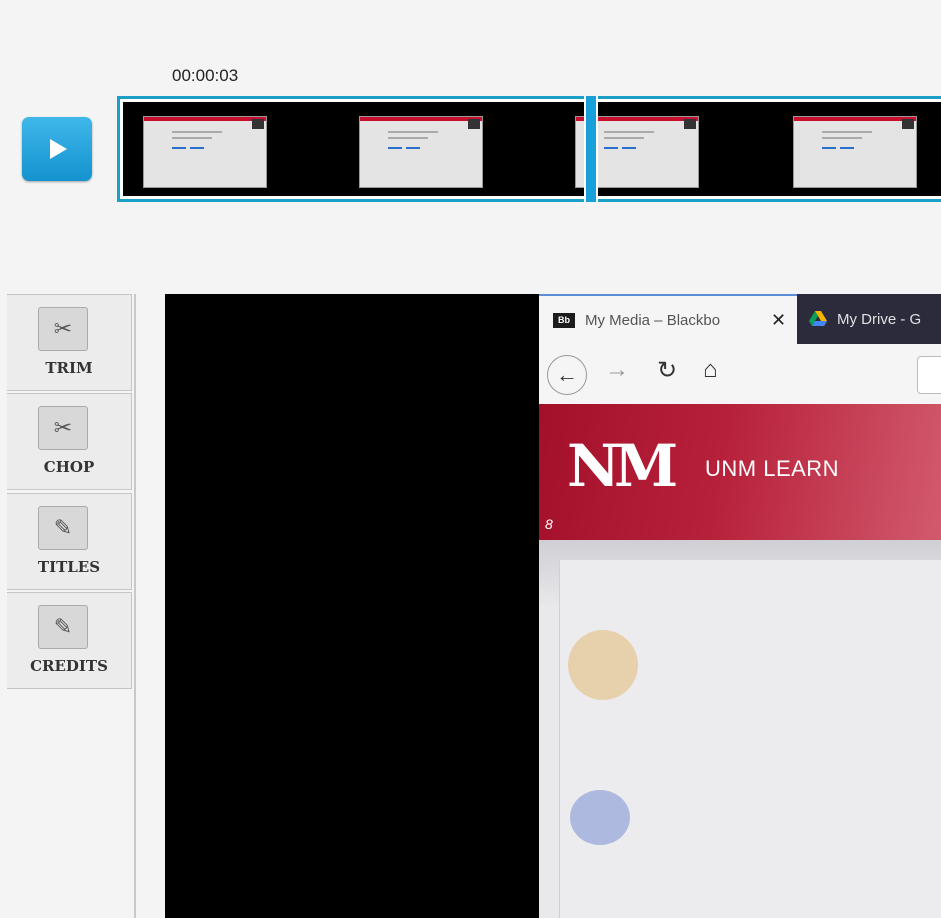 The height and width of the screenshot is (918, 941). Describe the element at coordinates (667, 370) in the screenshot. I see `reload-icon: ↻` at that location.